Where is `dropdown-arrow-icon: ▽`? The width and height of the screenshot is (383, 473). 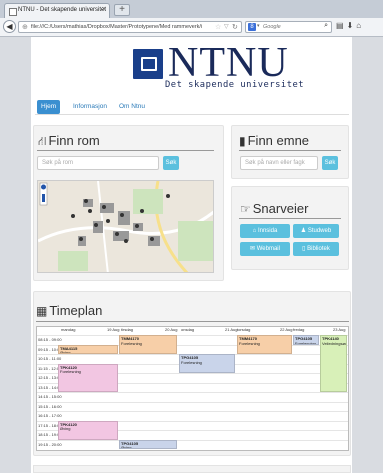 dropdown-arrow-icon: ▽ is located at coordinates (226, 26).